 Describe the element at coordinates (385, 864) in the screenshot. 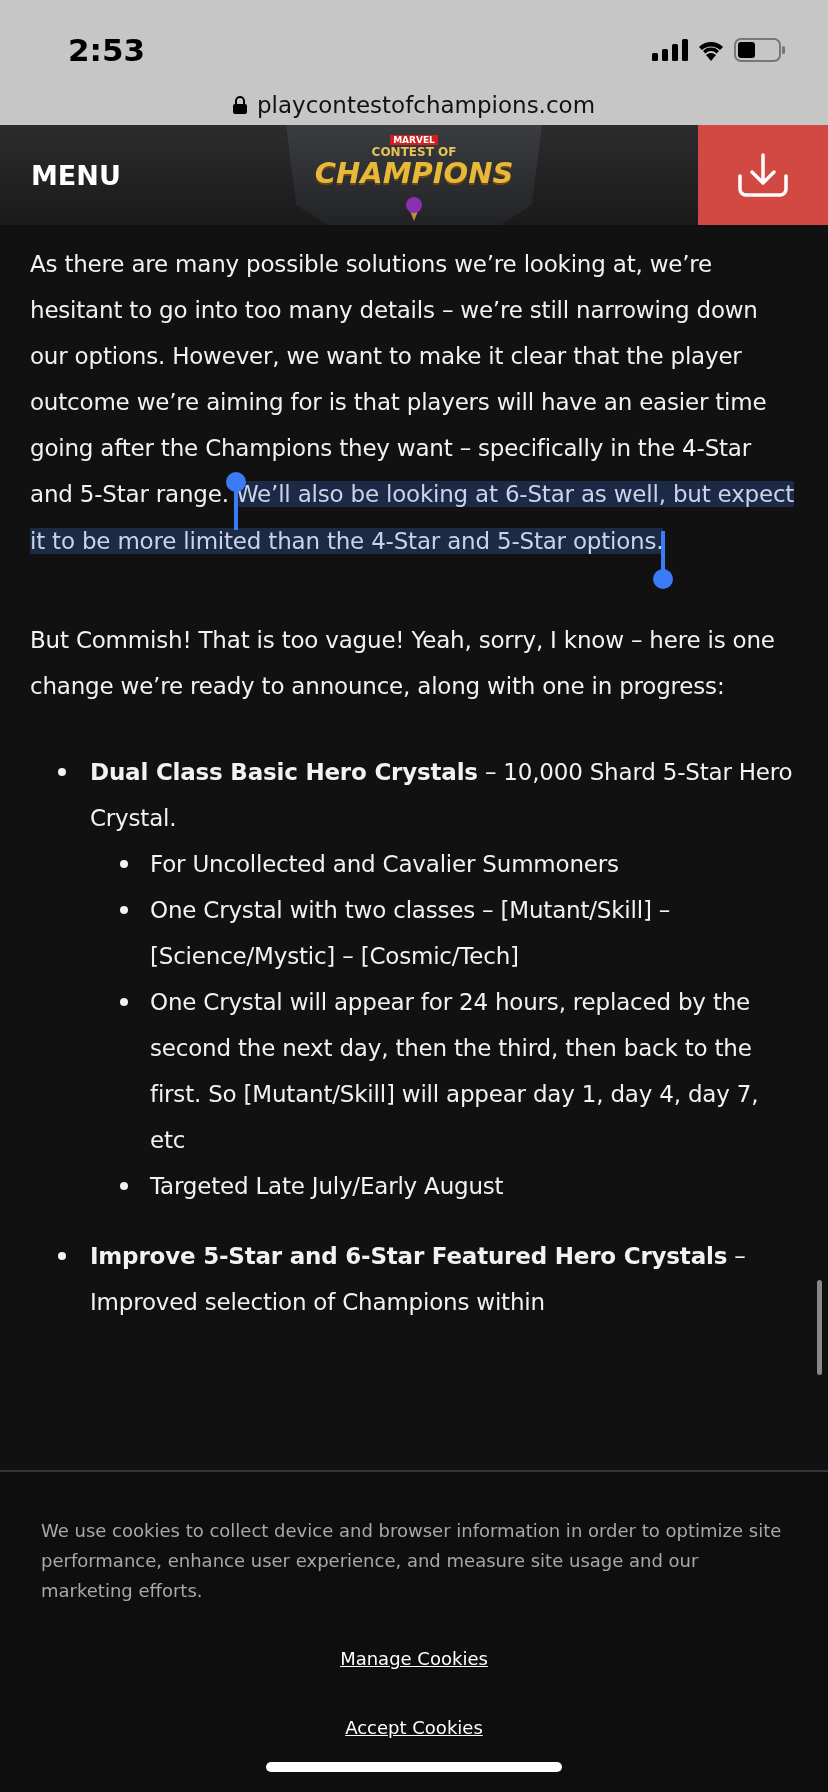

I see `list-item: For Uncollected and Cavalier Summoners` at that location.